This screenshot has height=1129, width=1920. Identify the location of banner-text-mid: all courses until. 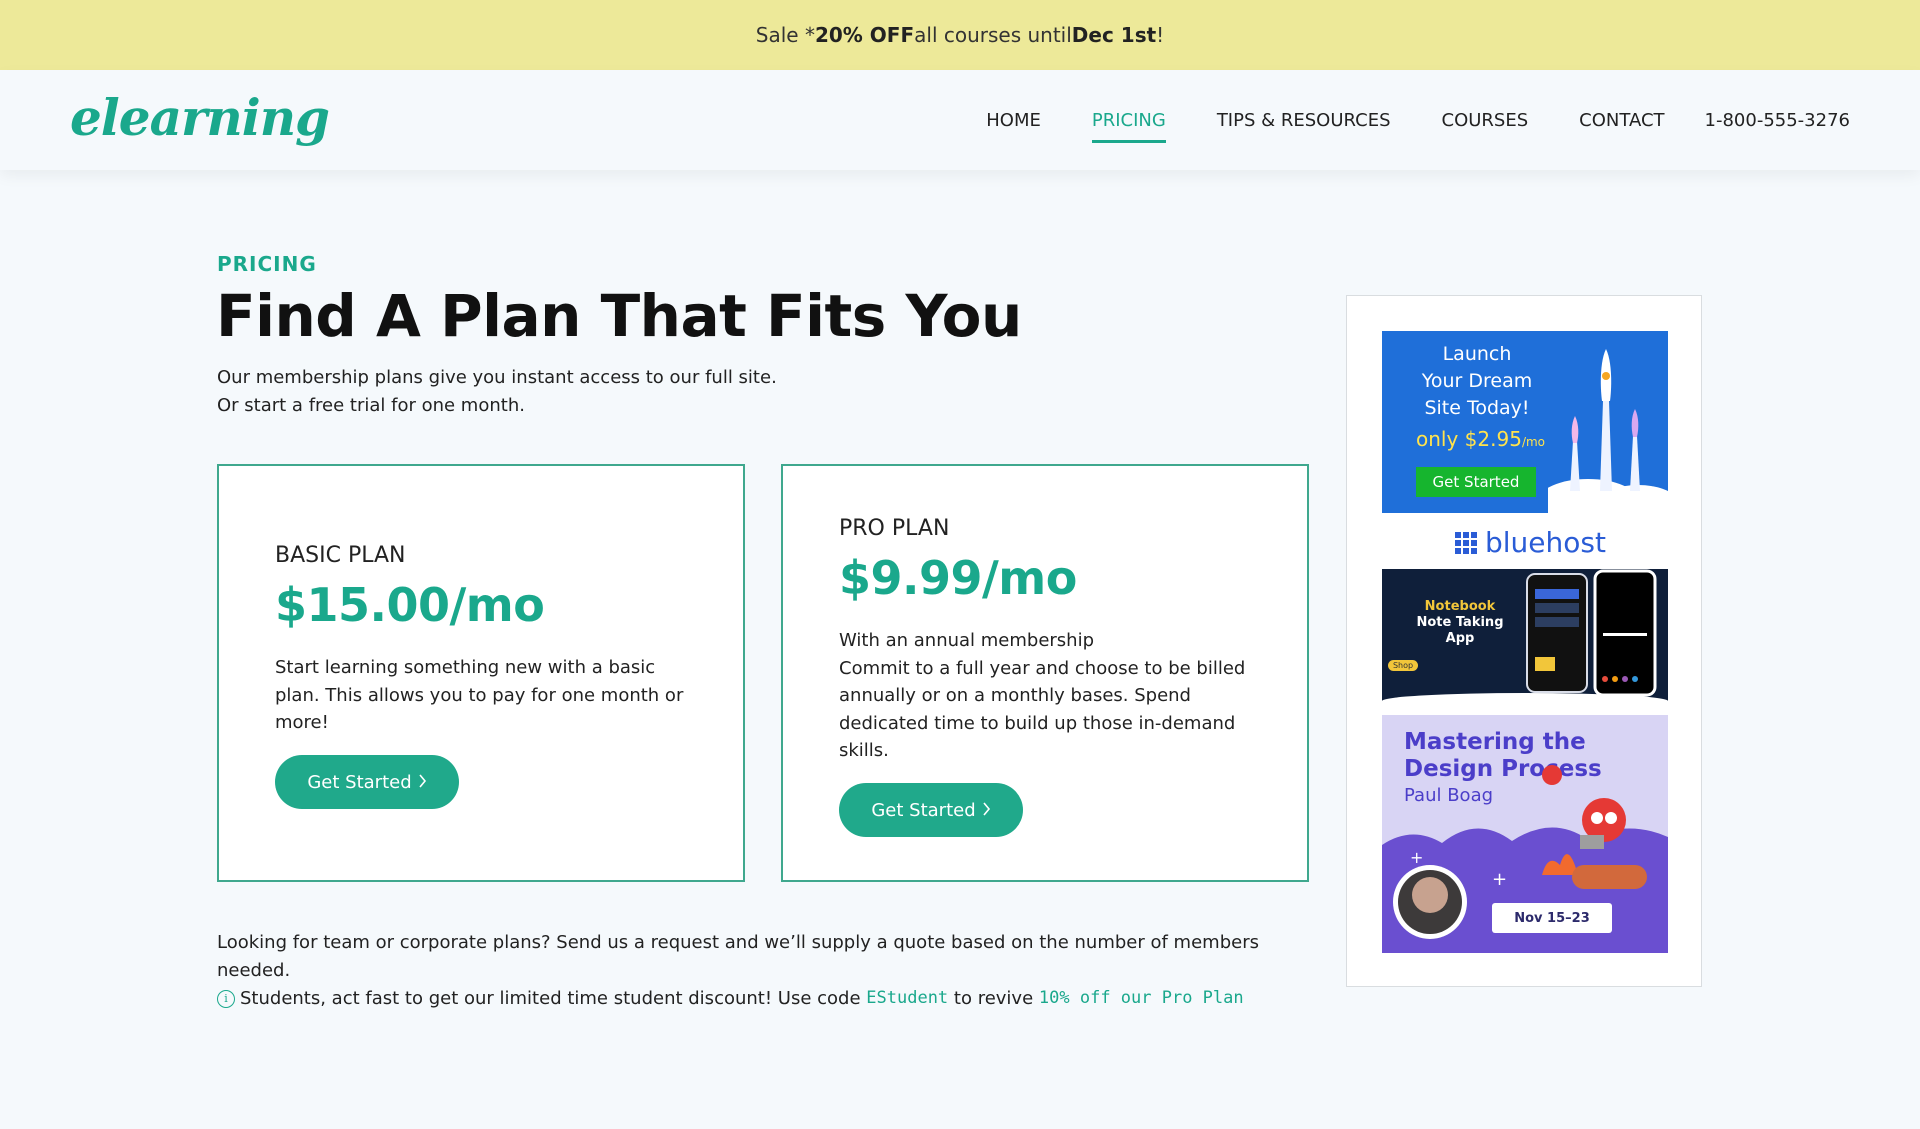
(993, 35).